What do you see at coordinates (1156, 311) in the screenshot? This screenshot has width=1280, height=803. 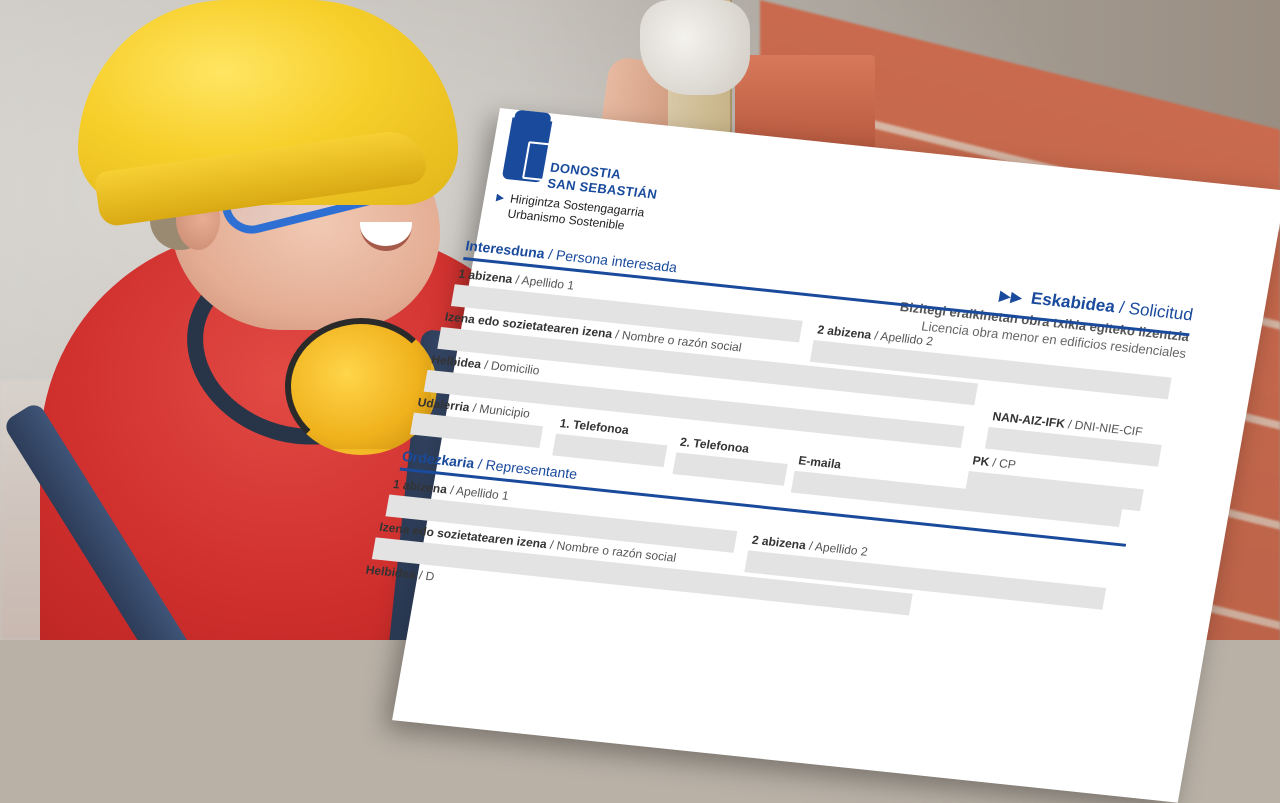 I see `request-title-es: / Solicitud` at bounding box center [1156, 311].